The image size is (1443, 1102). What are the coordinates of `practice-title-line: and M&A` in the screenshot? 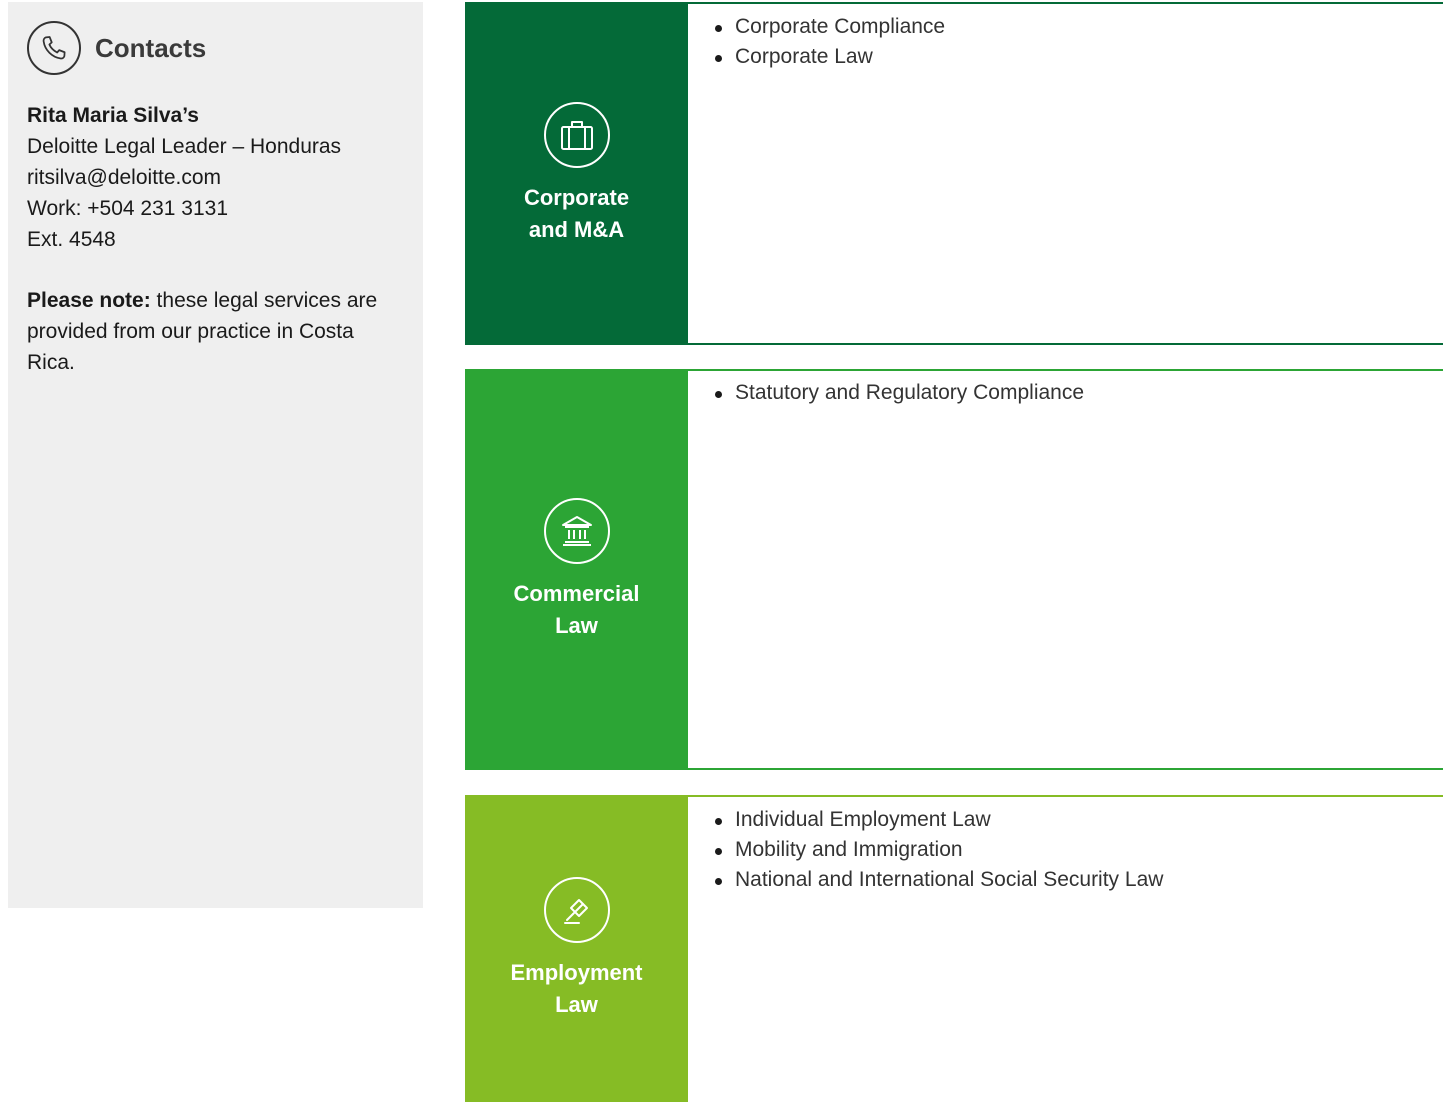 It's located at (576, 229).